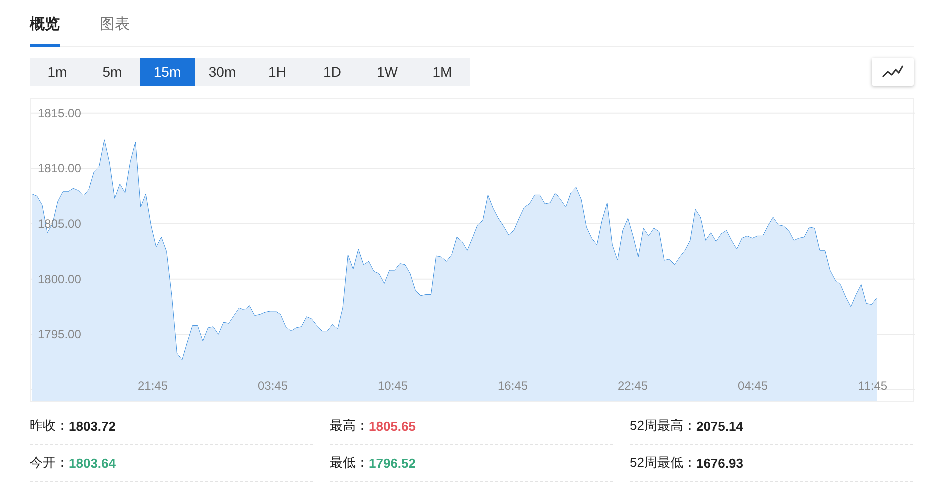  What do you see at coordinates (720, 463) in the screenshot?
I see `stat-value: 1676.93` at bounding box center [720, 463].